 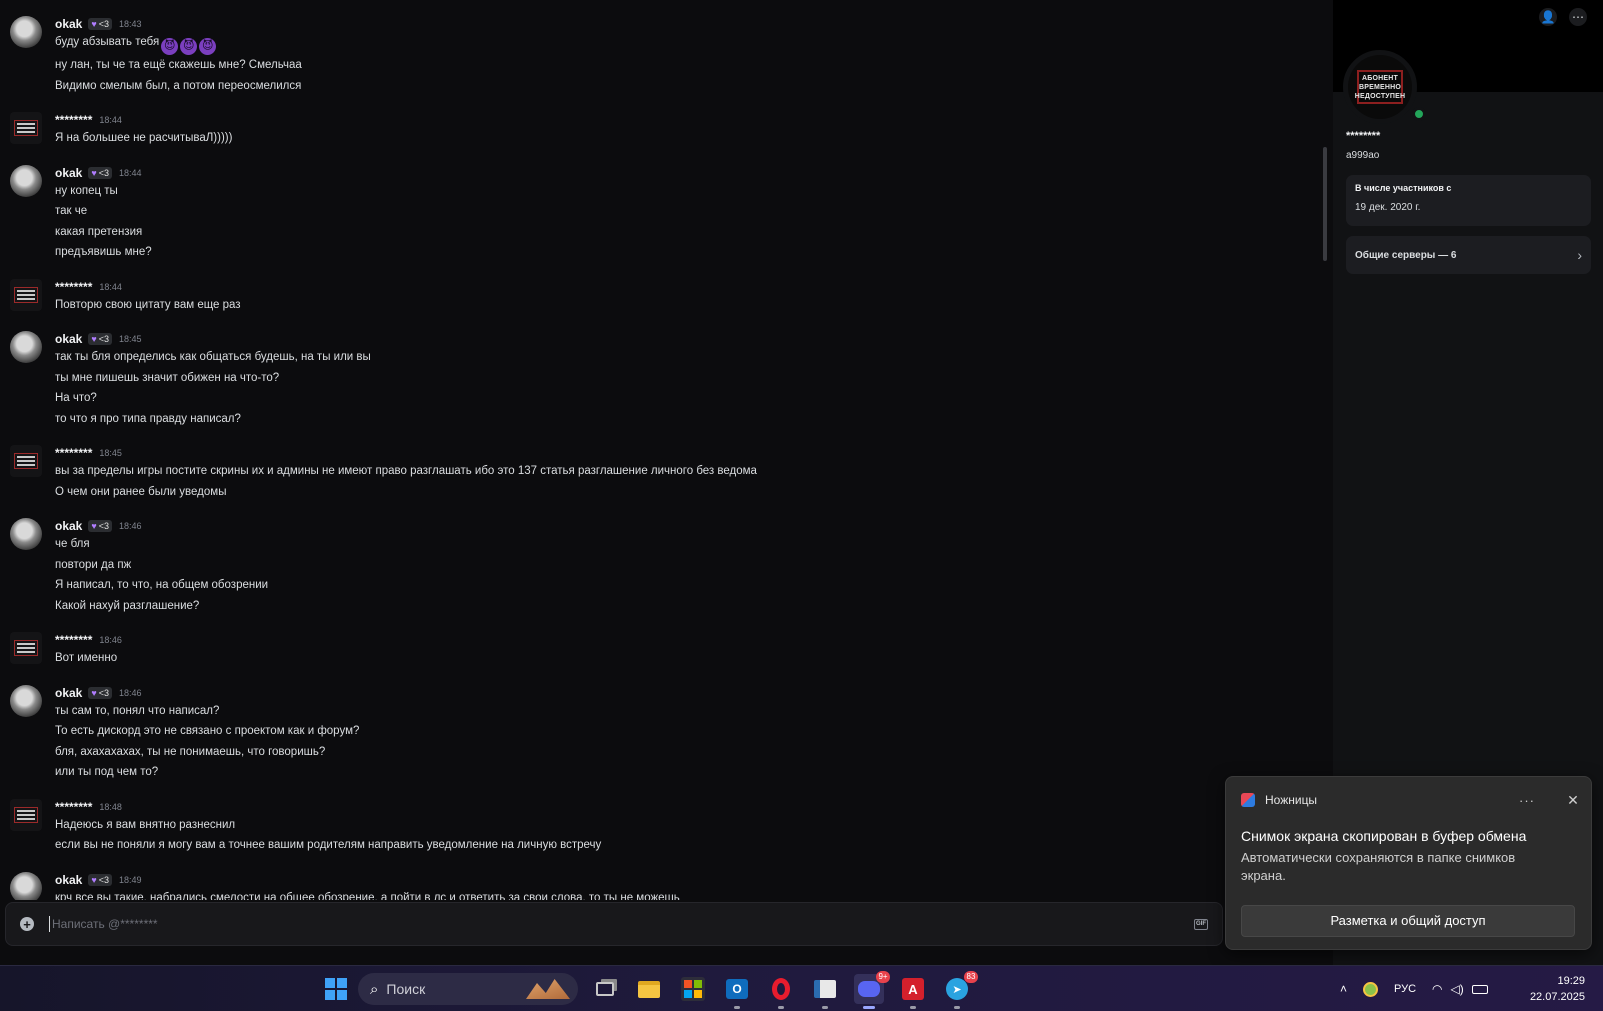 I want to click on taskbar-search: ⌕ Поиск, so click(x=468, y=989).